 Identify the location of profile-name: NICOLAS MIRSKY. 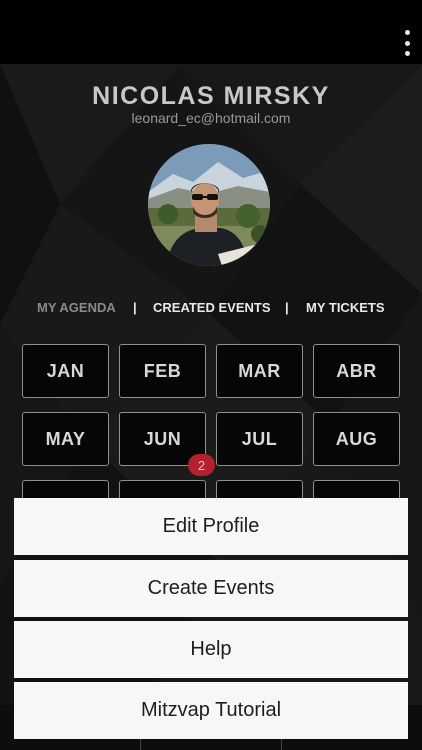
(211, 96).